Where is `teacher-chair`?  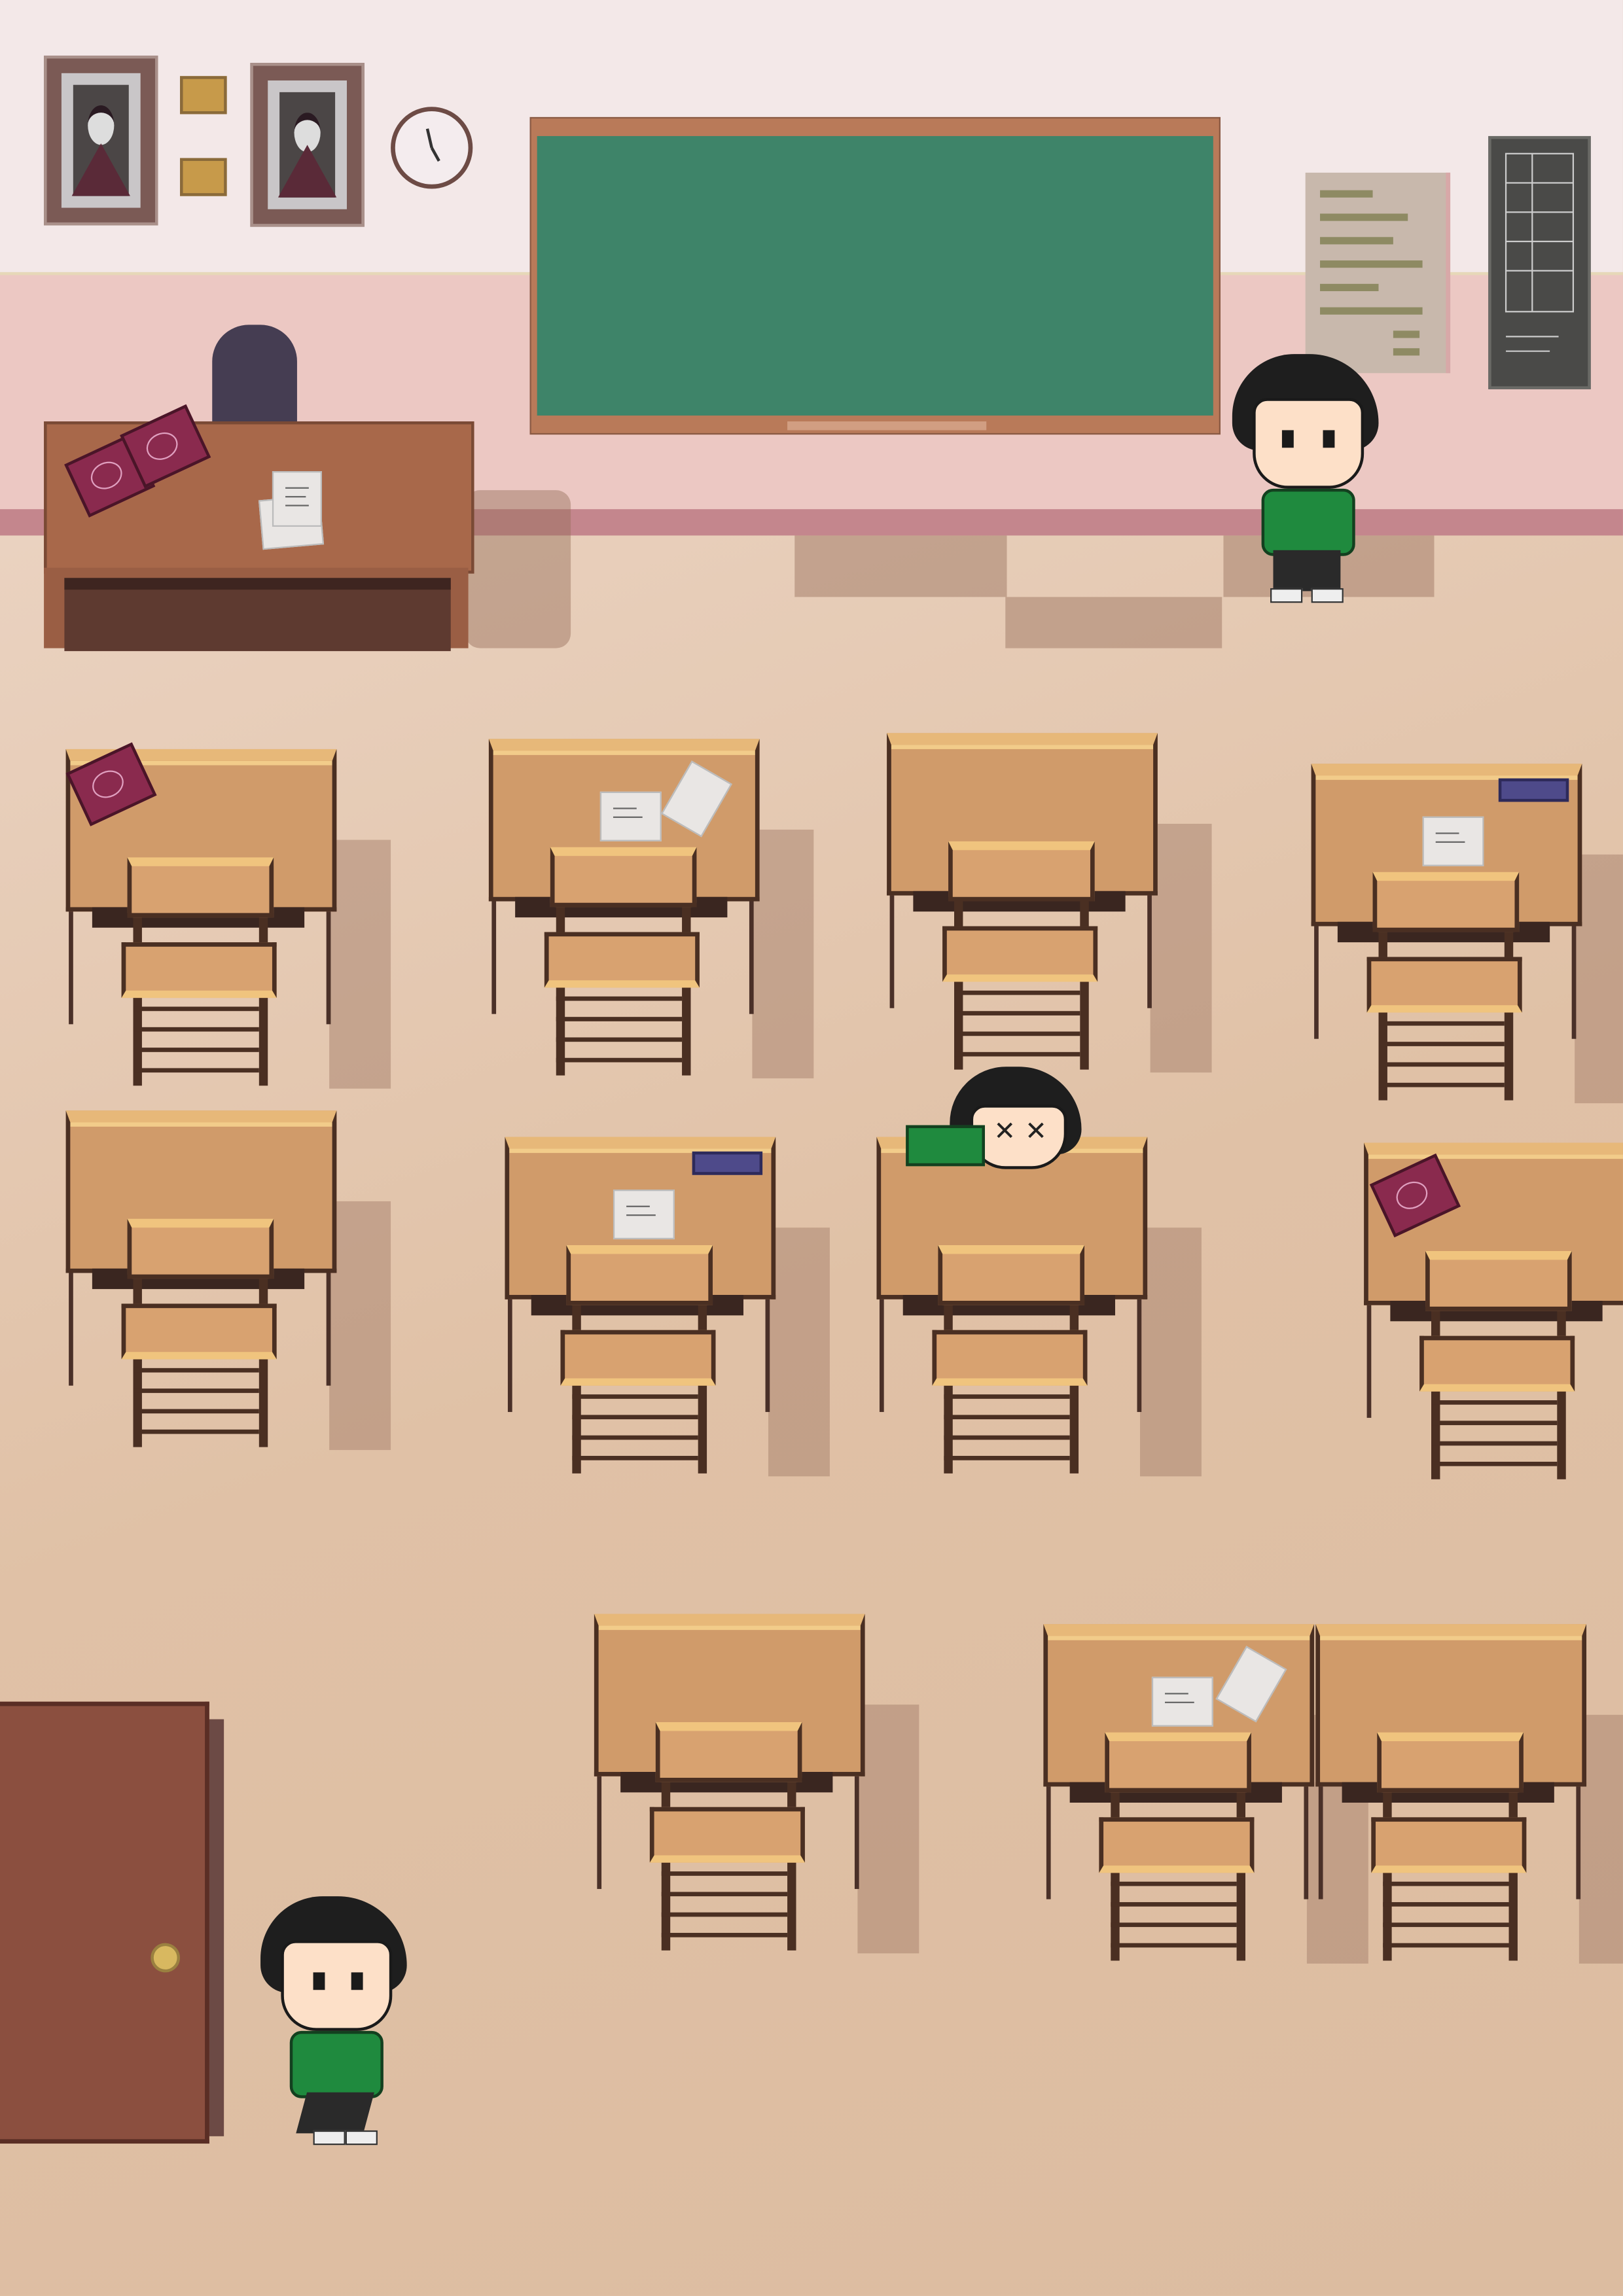 teacher-chair is located at coordinates (255, 376).